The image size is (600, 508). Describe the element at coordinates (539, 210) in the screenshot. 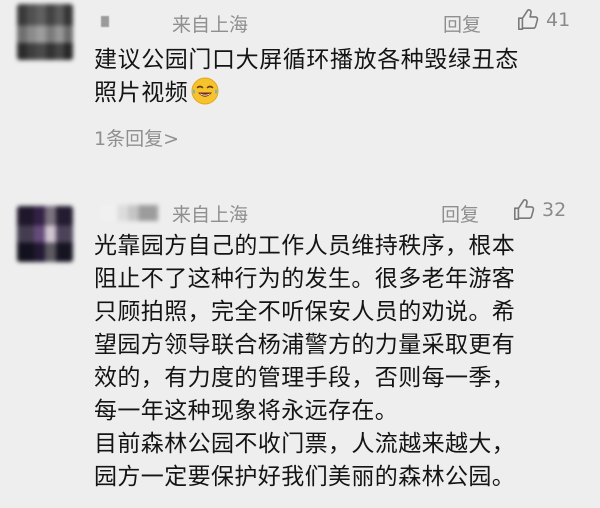

I see `like-button: 32` at that location.